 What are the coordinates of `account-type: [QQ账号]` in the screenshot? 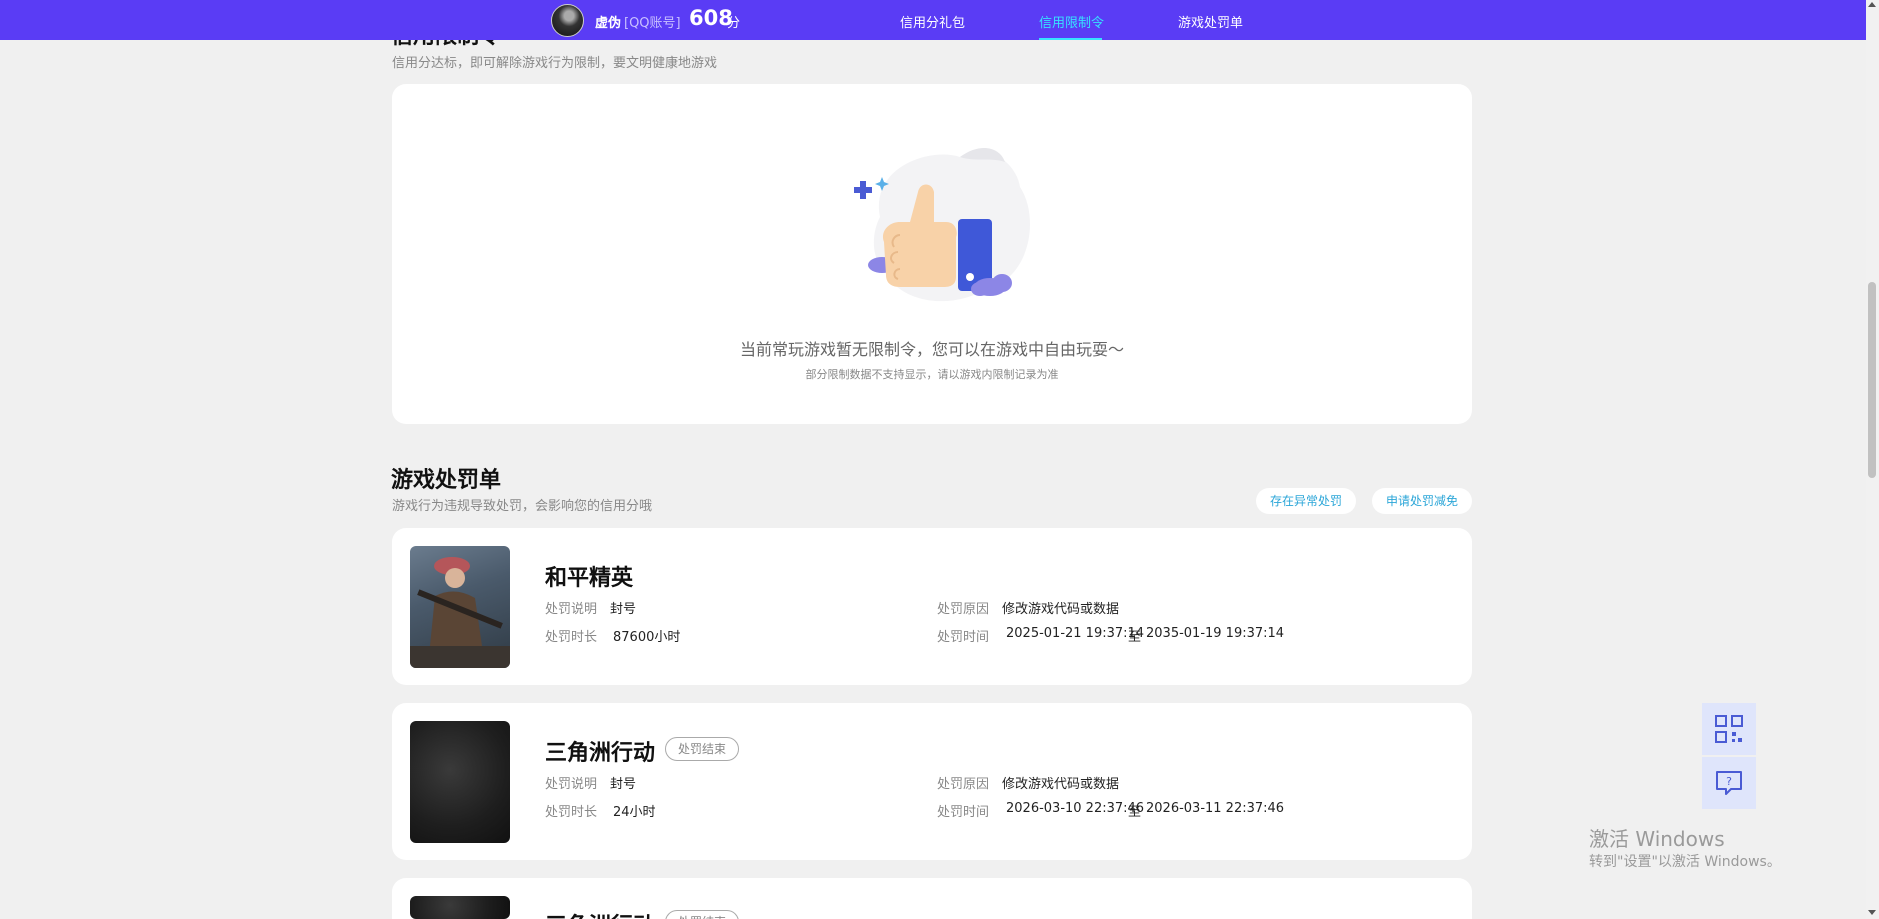 It's located at (652, 23).